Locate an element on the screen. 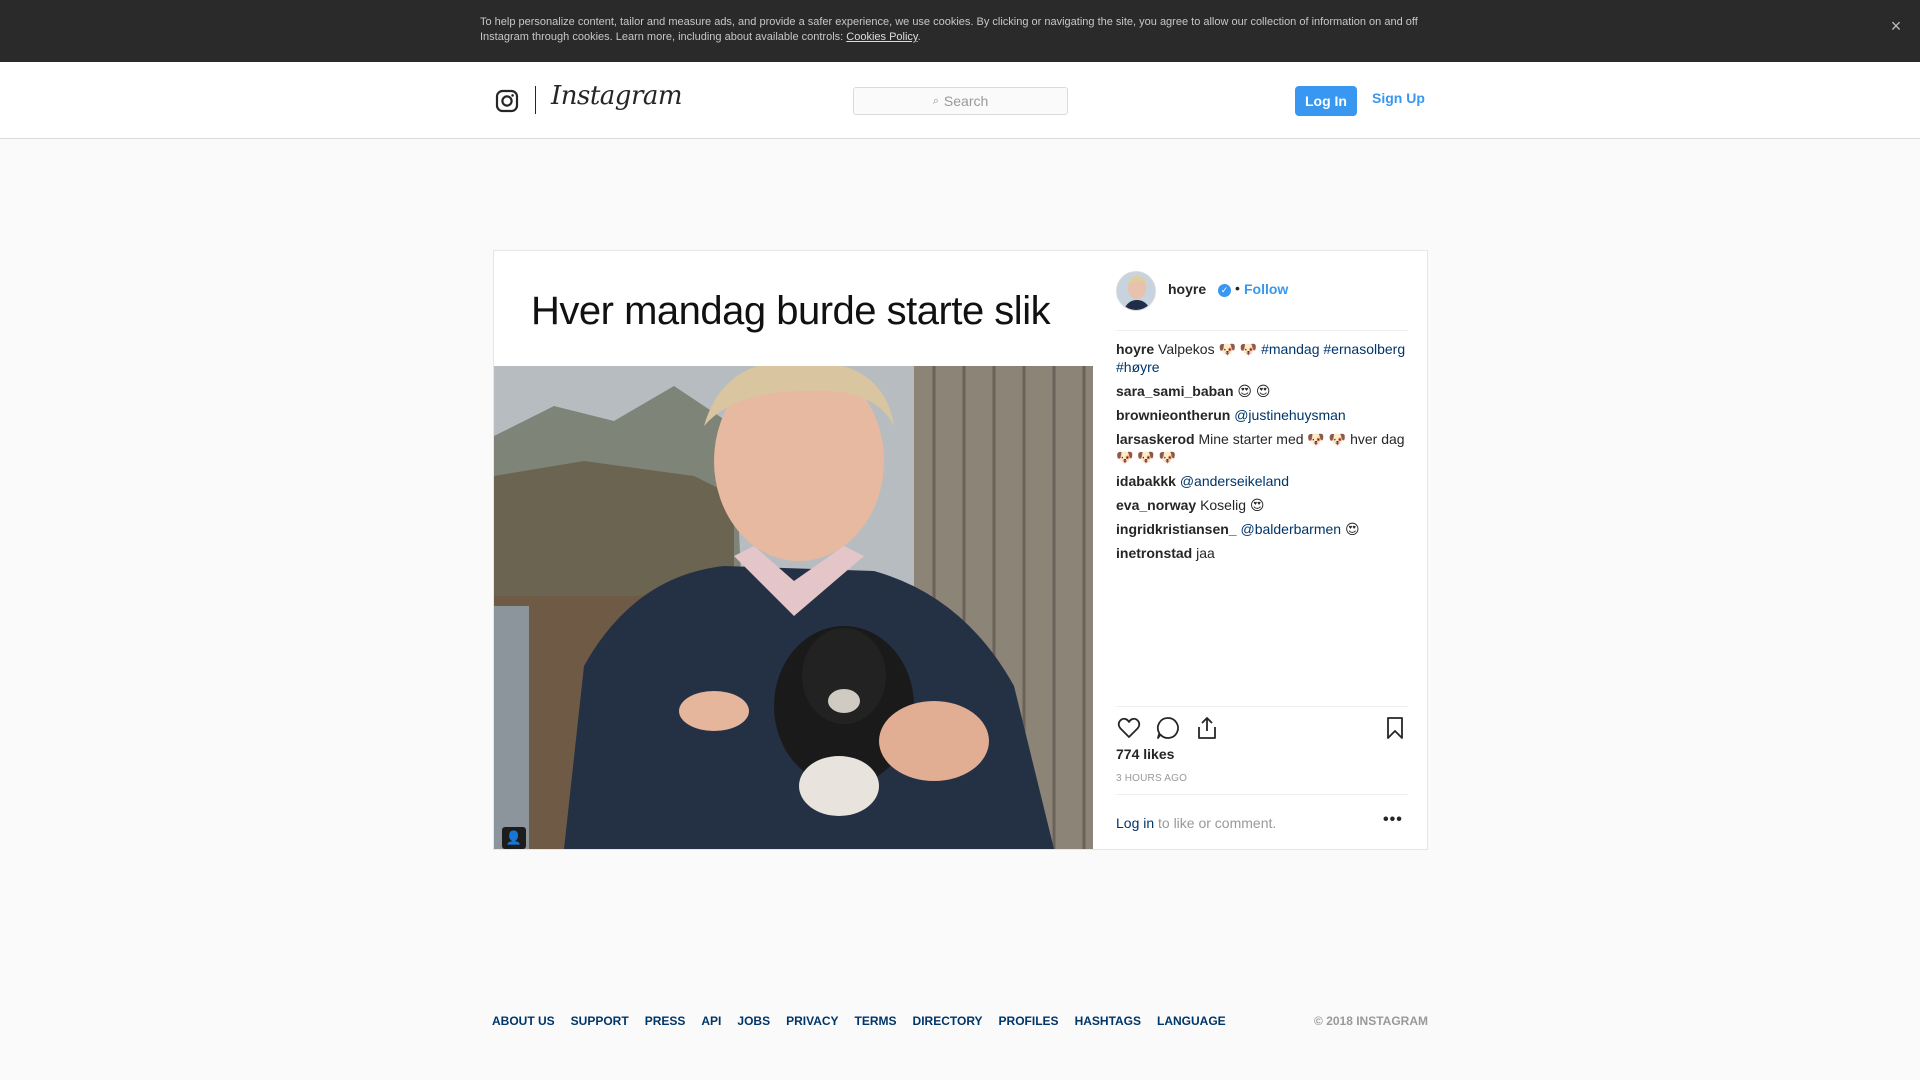 The width and height of the screenshot is (1920, 1080). comment: eva_norway Koselig 😍 is located at coordinates (1262, 505).